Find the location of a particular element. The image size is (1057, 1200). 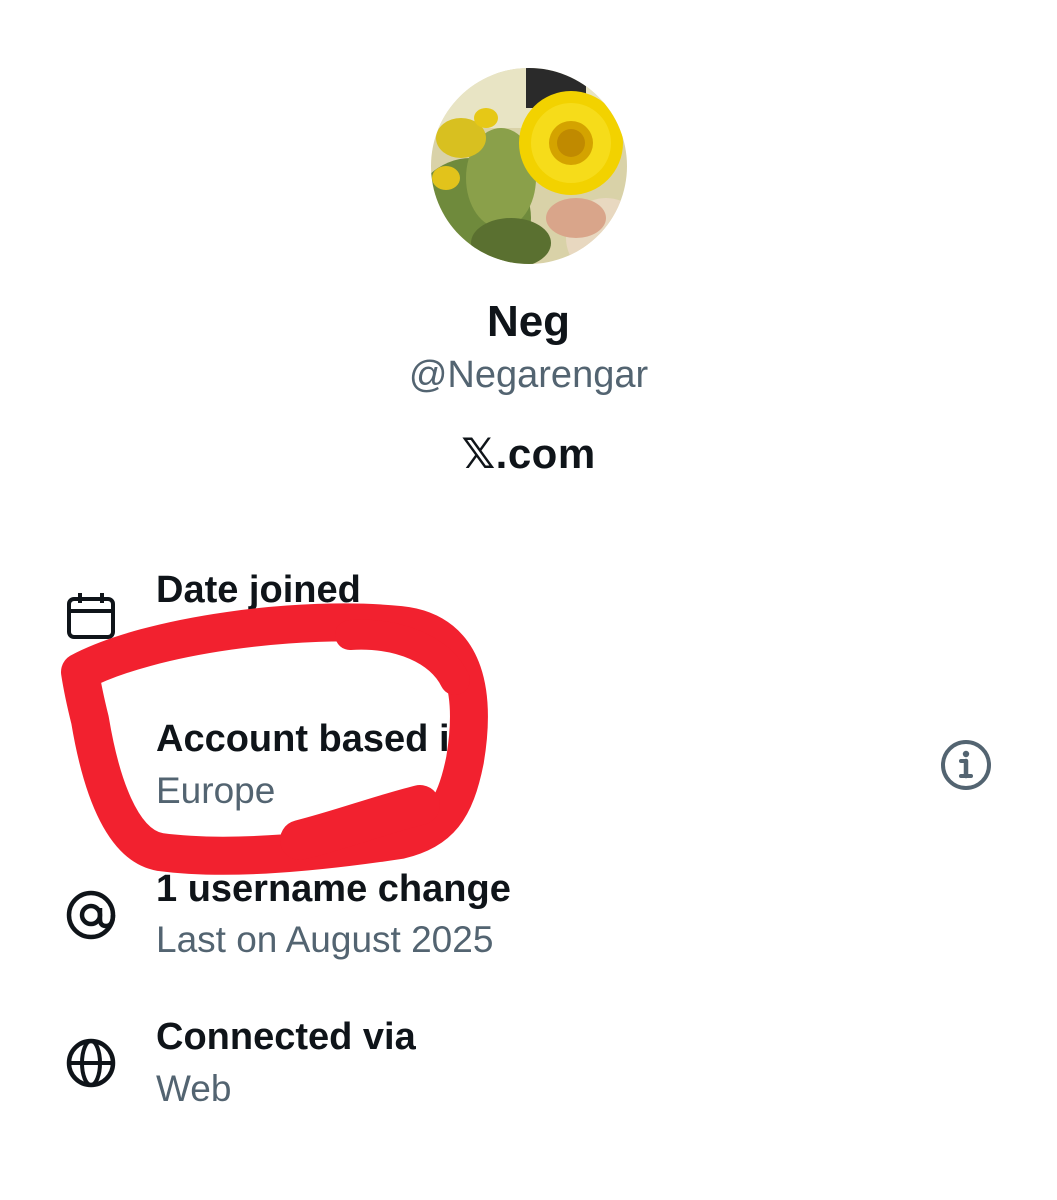

row-value-account-based-in: Europe is located at coordinates (216, 790).